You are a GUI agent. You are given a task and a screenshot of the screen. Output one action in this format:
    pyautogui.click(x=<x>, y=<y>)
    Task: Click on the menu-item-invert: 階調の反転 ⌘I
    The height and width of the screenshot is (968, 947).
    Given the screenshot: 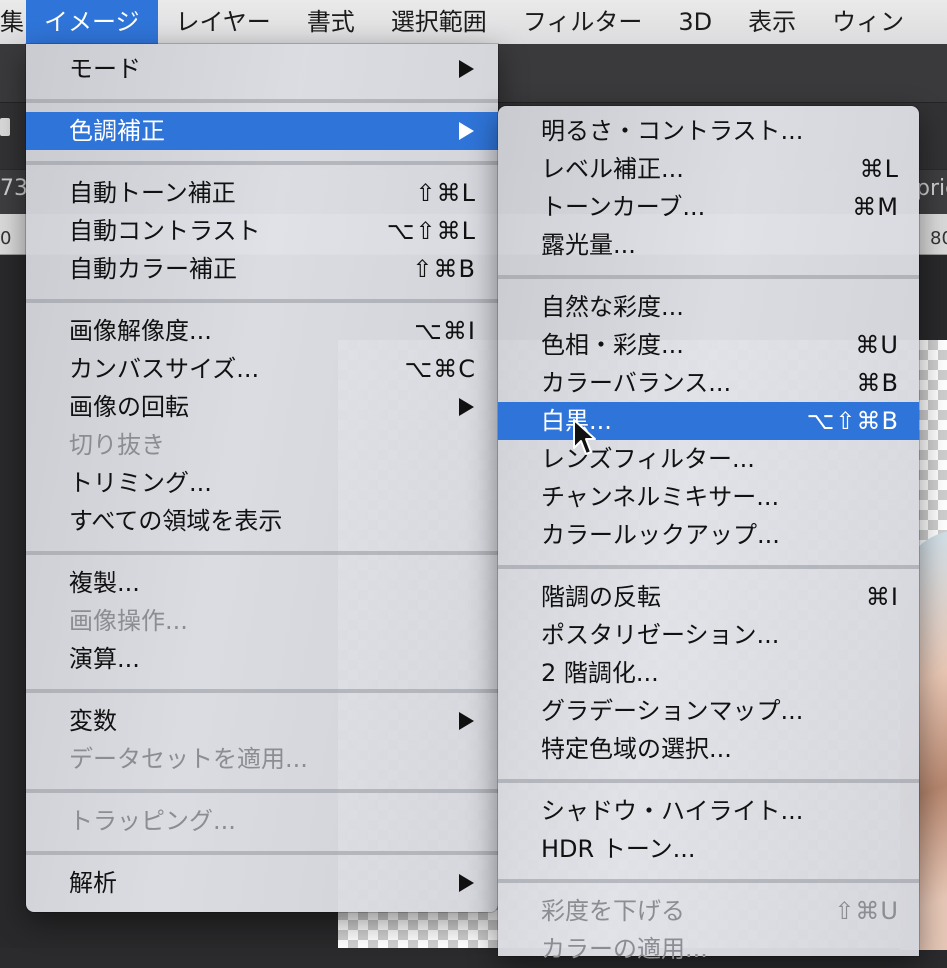 What is the action you would take?
    pyautogui.click(x=708, y=597)
    